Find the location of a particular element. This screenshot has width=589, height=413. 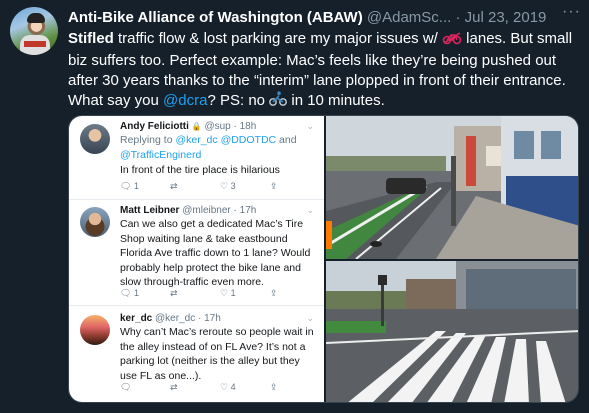

reply-actions: 🗨︎ 1 ⇄ ♡ 1 ⇪ is located at coordinates (215, 294).